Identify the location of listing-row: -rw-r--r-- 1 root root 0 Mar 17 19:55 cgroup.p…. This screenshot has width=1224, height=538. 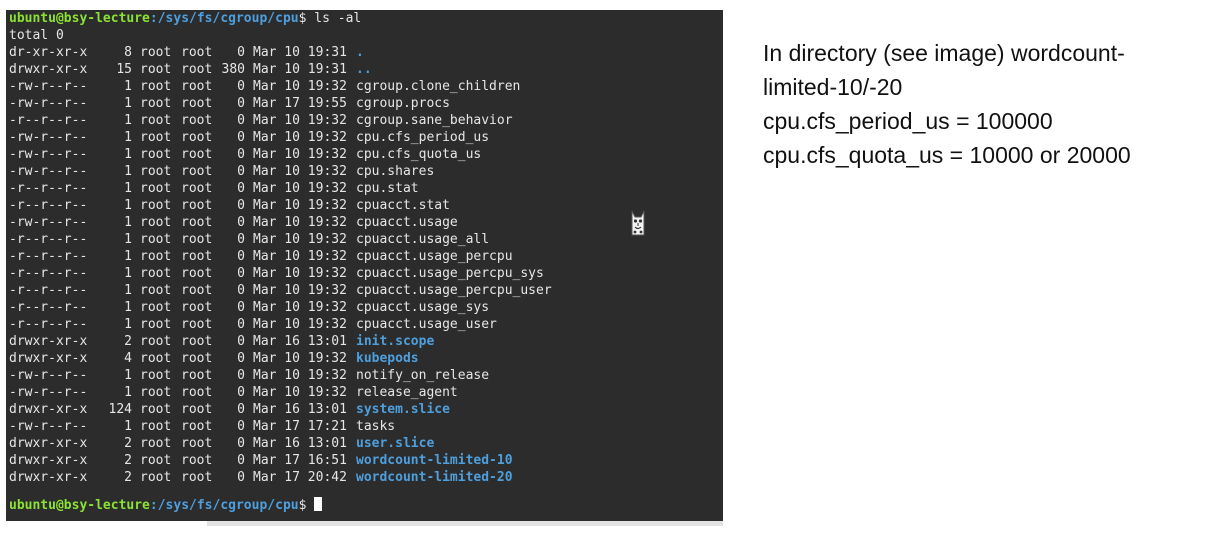
(359, 103).